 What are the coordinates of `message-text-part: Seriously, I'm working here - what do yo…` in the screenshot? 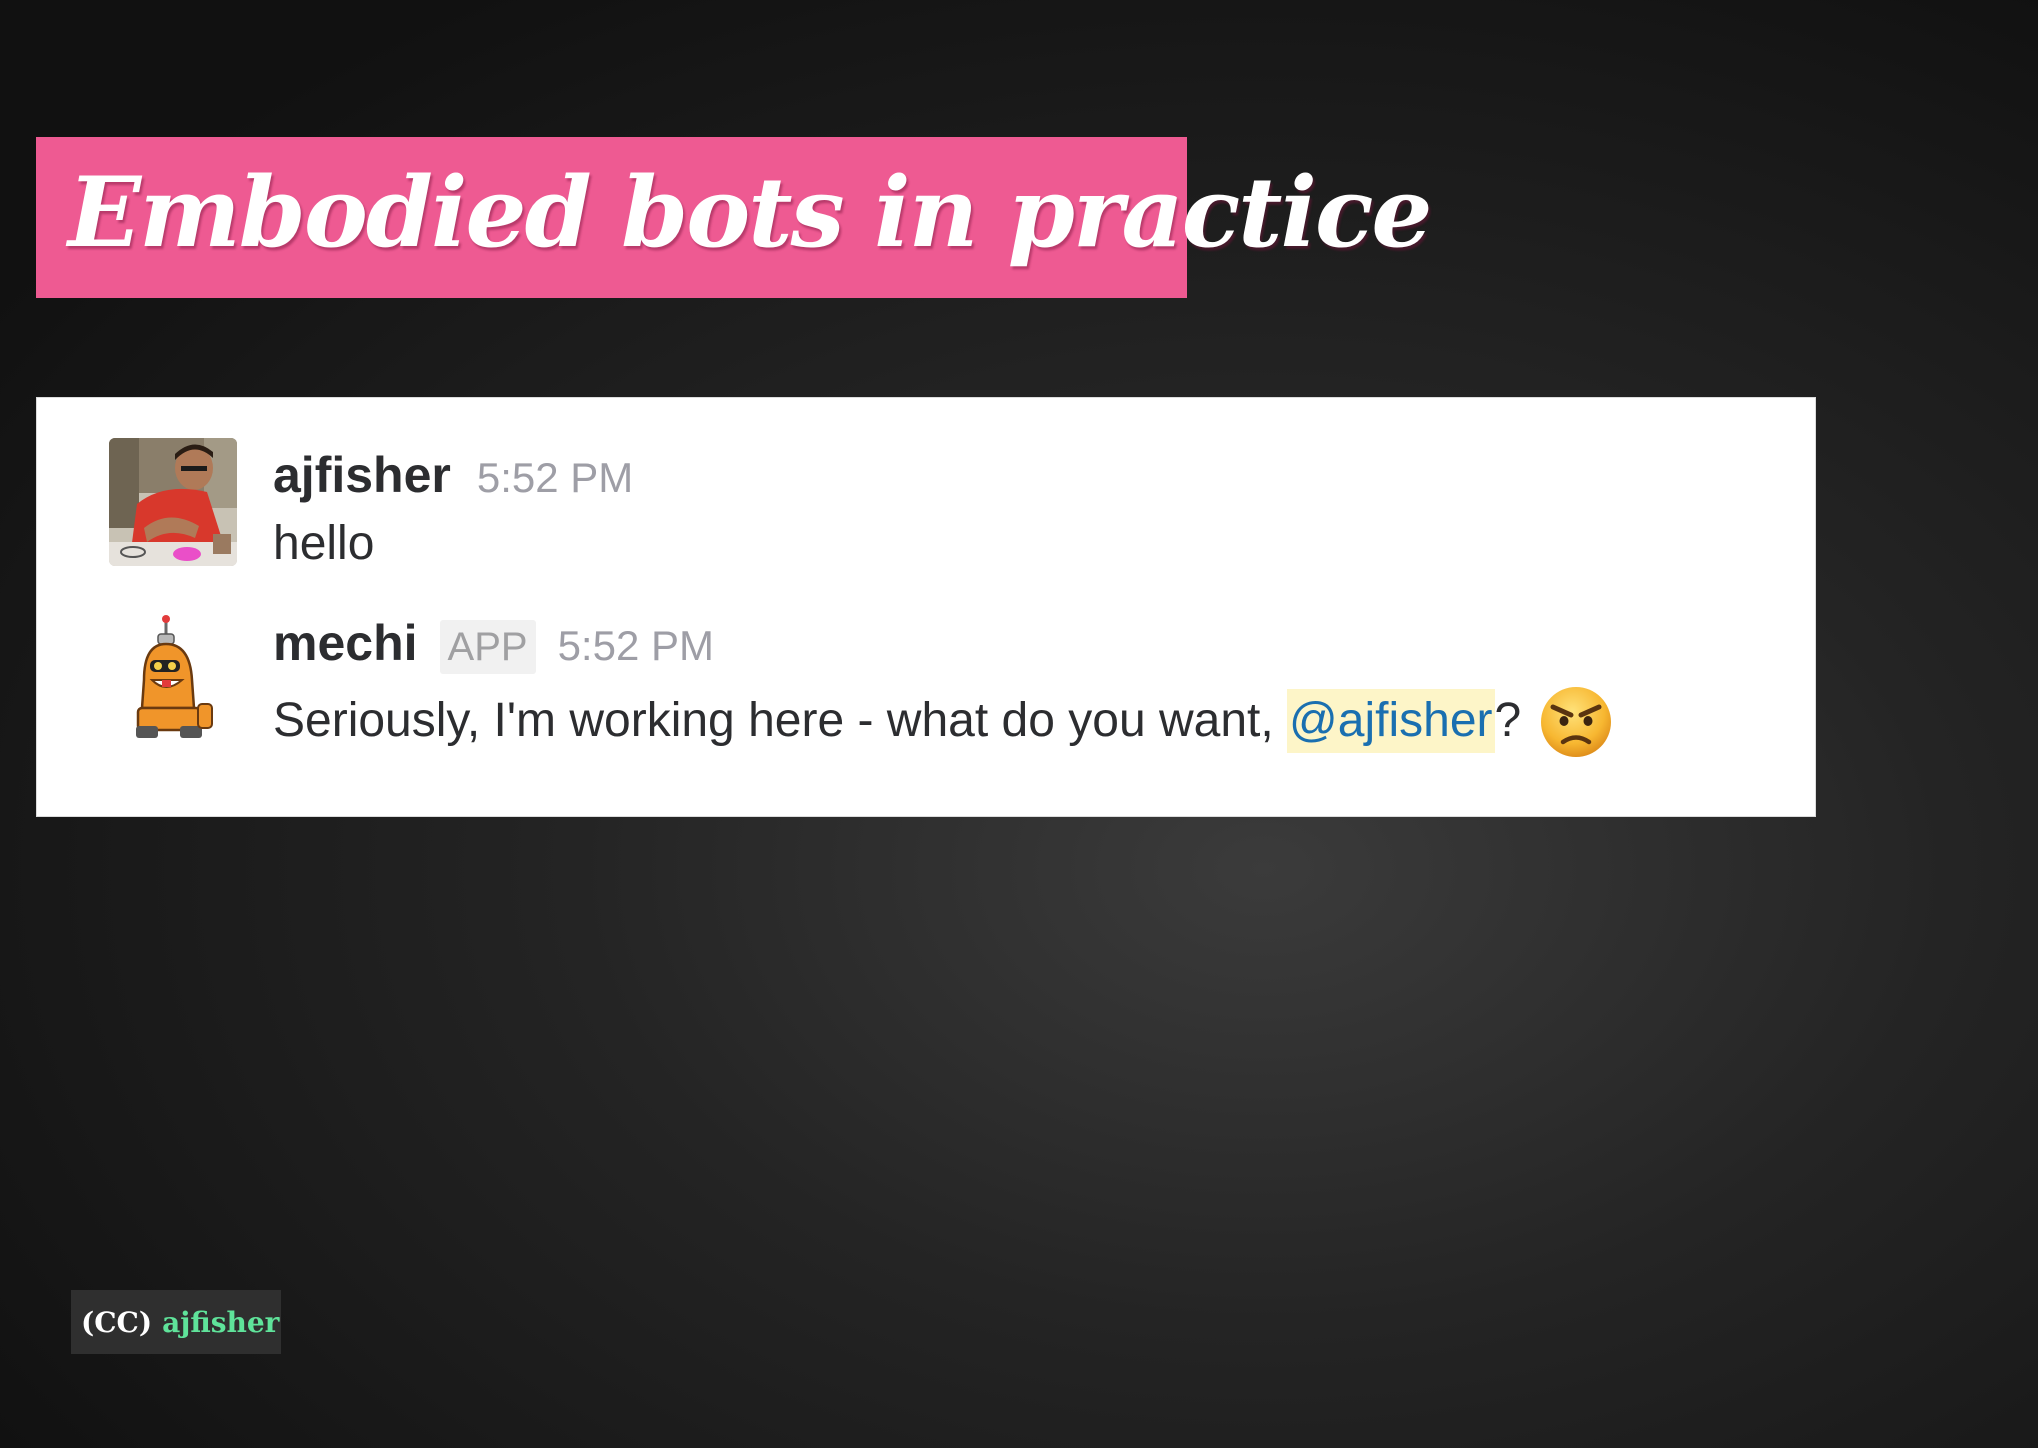 It's located at (780, 720).